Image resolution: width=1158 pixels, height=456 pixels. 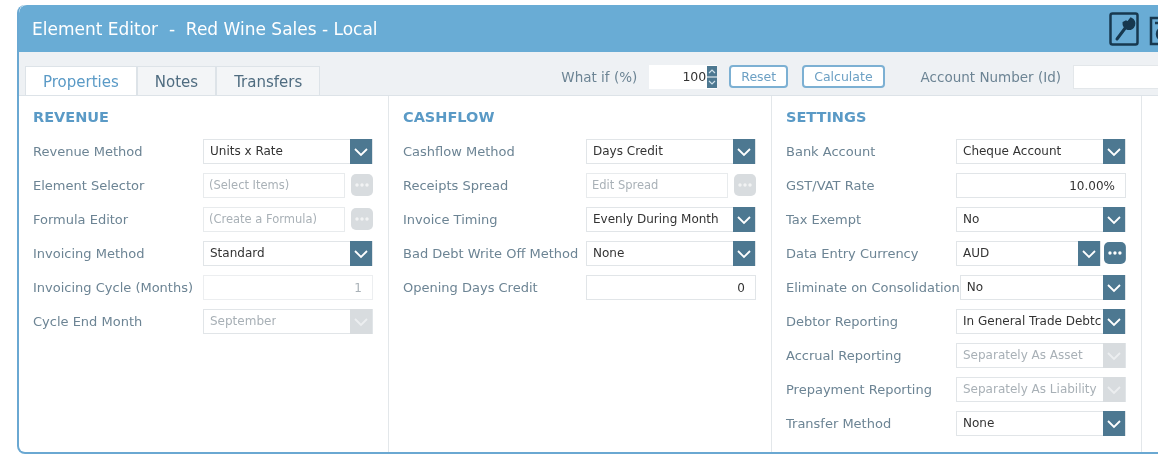 What do you see at coordinates (873, 287) in the screenshot?
I see `field-label: Eliminate on Consolidation` at bounding box center [873, 287].